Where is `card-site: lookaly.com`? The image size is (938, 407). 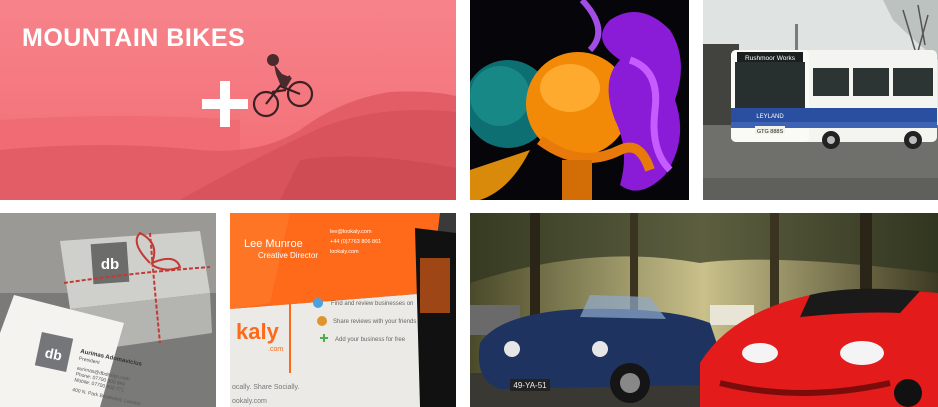 card-site: lookaly.com is located at coordinates (344, 252).